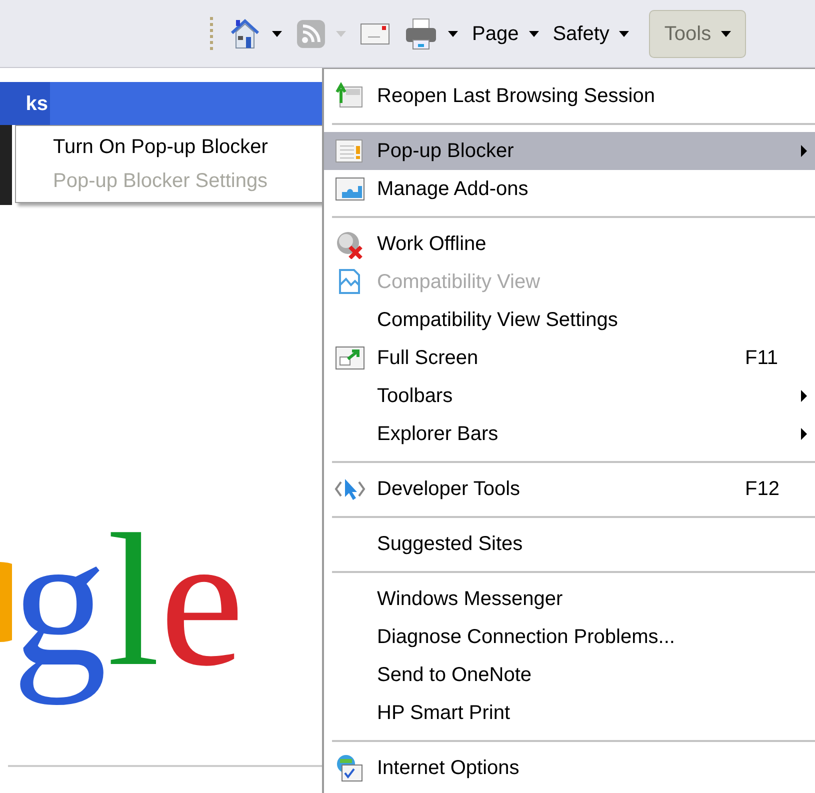 This screenshot has width=815, height=793. I want to click on menu-item: Full Screen F11, so click(569, 358).